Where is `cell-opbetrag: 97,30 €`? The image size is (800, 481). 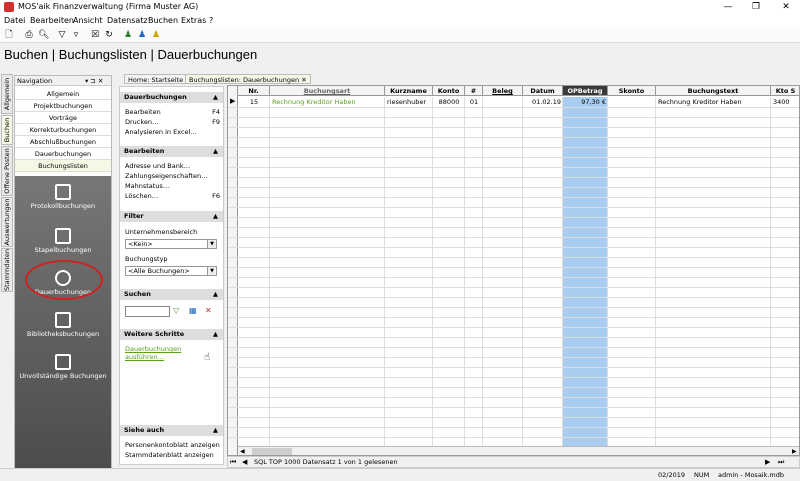
cell-opbetrag: 97,30 € is located at coordinates (585, 102).